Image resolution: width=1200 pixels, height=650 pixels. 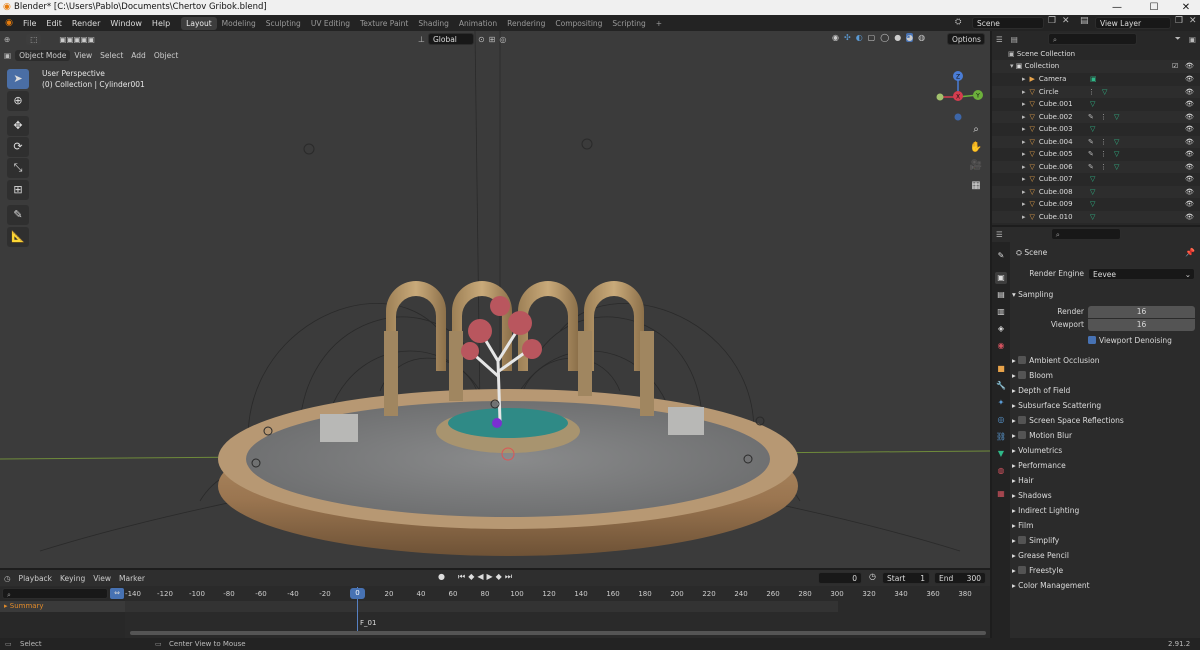 What do you see at coordinates (1190, 252) in the screenshot?
I see `pin-icon: 📌` at bounding box center [1190, 252].